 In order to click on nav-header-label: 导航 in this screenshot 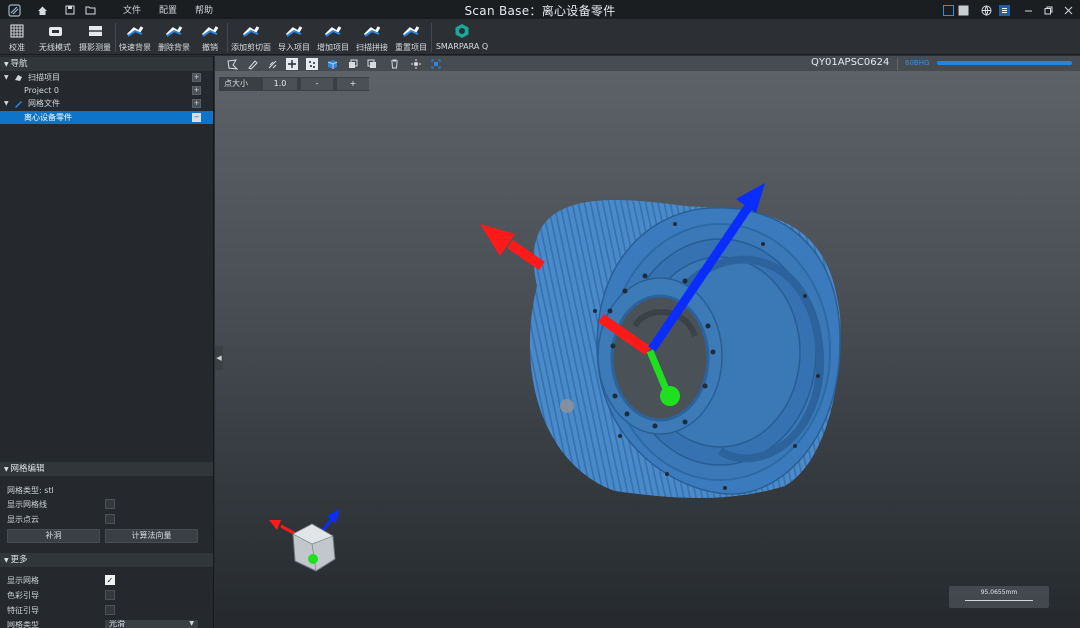, I will do `click(19, 64)`.